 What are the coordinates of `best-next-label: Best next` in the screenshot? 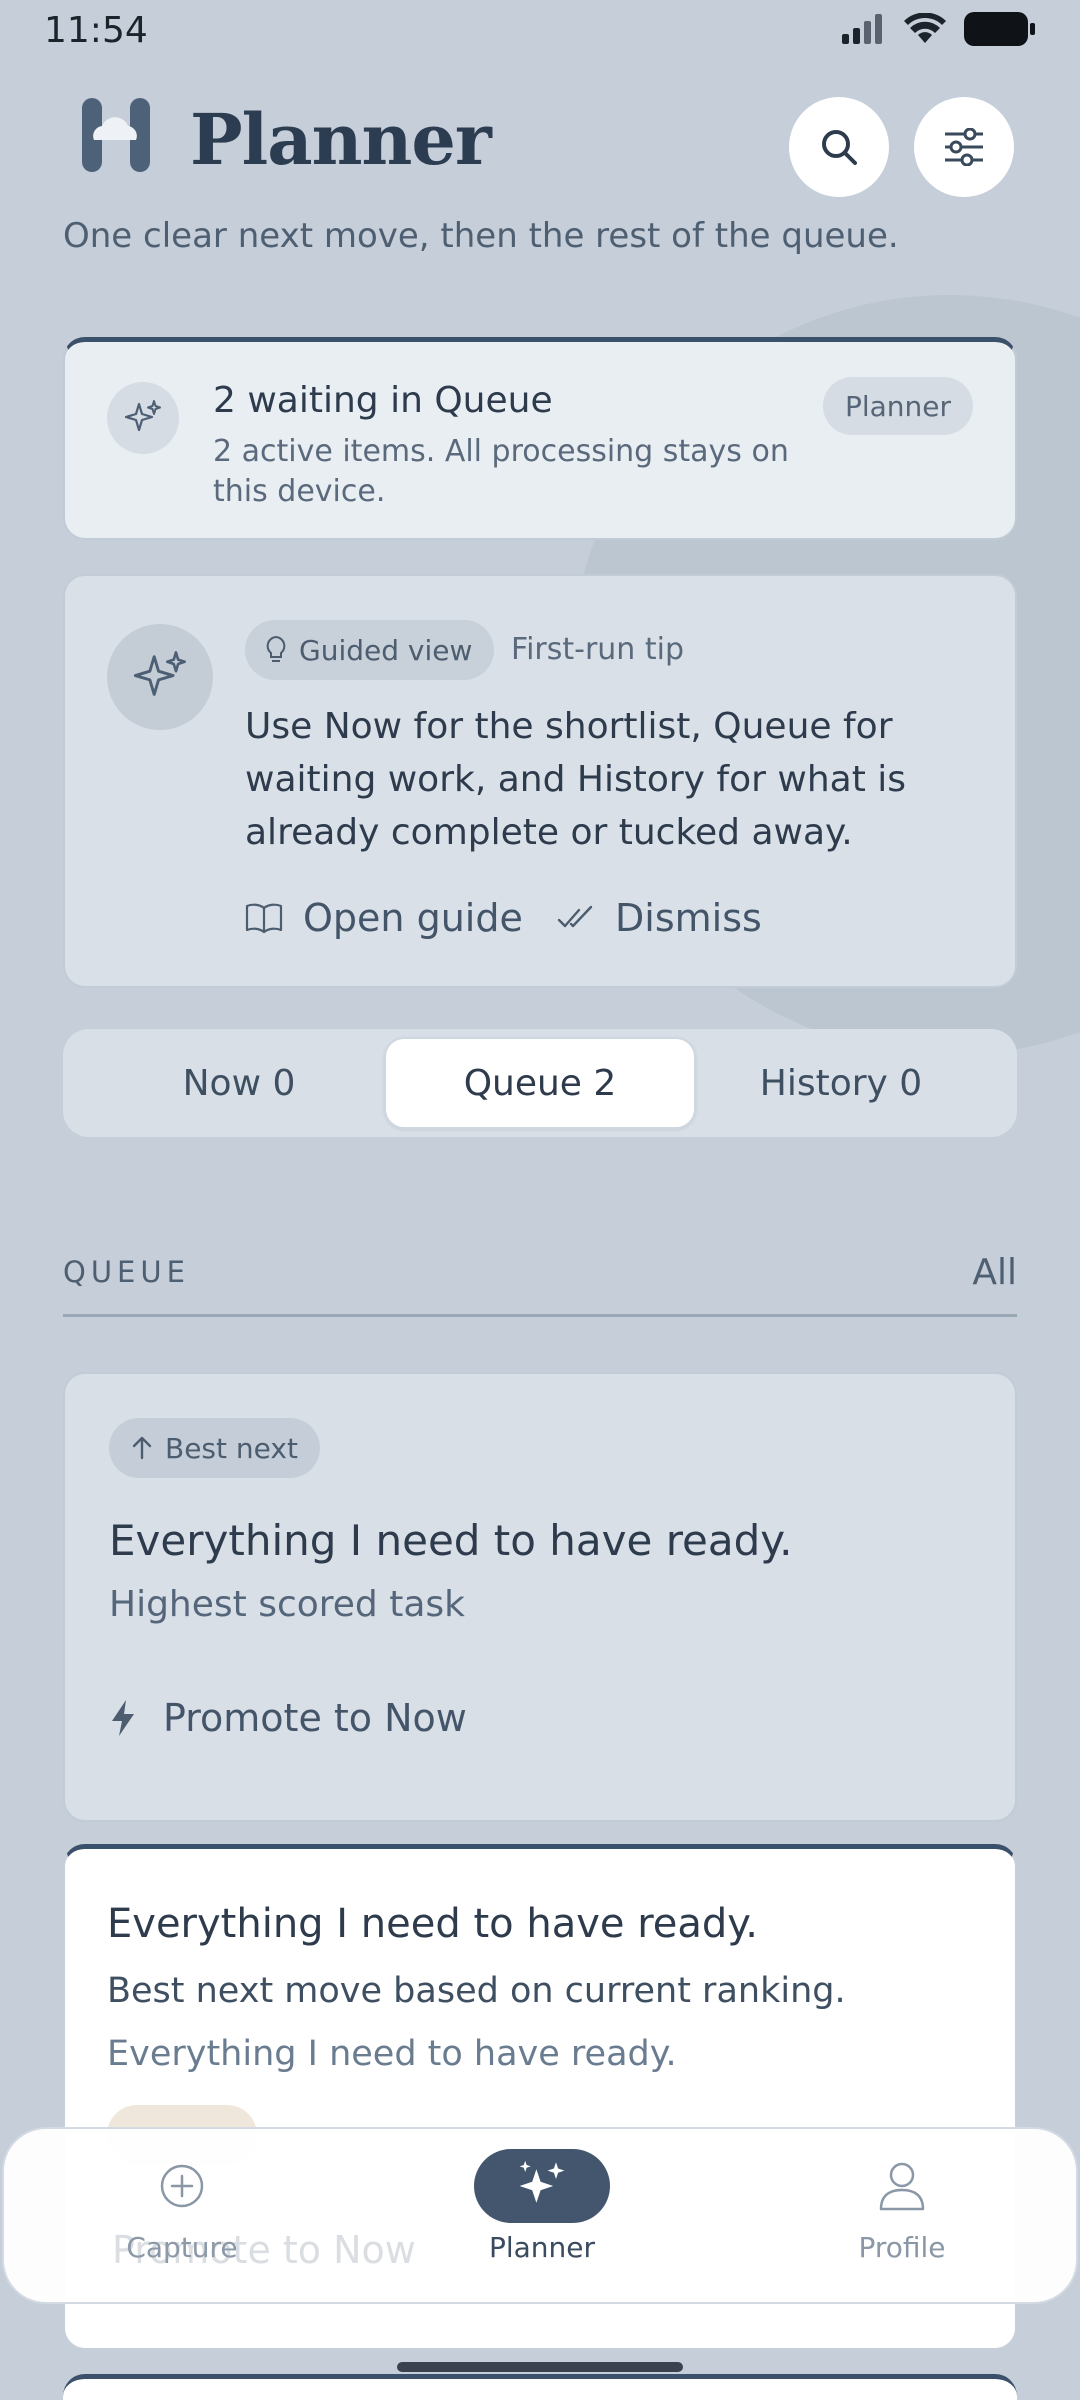 It's located at (231, 1448).